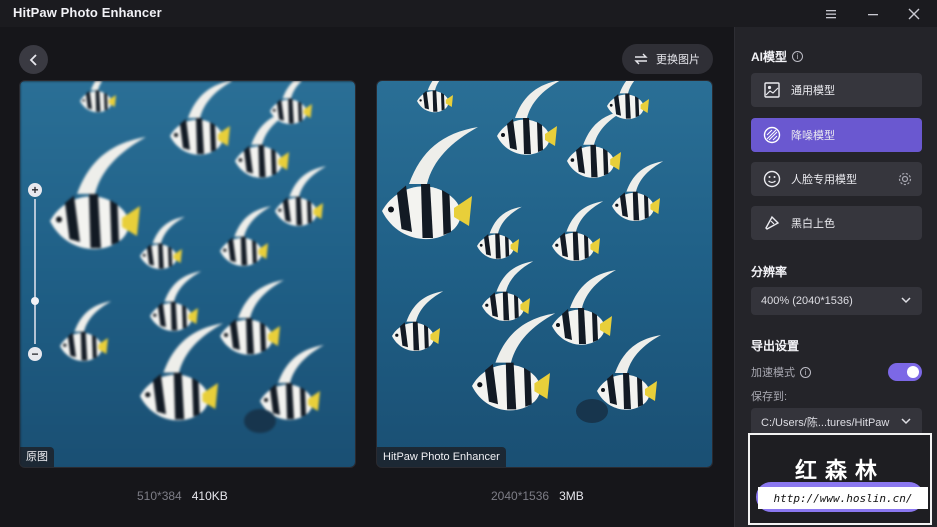 The height and width of the screenshot is (527, 937). Describe the element at coordinates (641, 59) in the screenshot. I see `swap-icon` at that location.